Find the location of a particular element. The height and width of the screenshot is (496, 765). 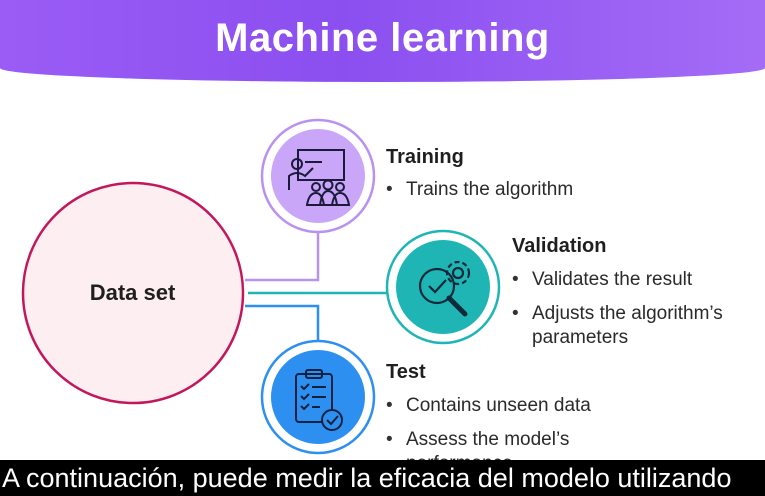

dataset-label: Data set is located at coordinates (132, 292).